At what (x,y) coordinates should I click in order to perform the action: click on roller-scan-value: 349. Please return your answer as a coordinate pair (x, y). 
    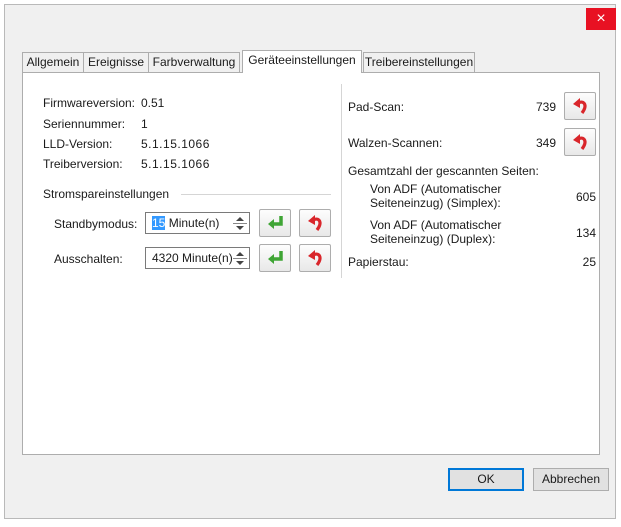
    Looking at the image, I should click on (545, 143).